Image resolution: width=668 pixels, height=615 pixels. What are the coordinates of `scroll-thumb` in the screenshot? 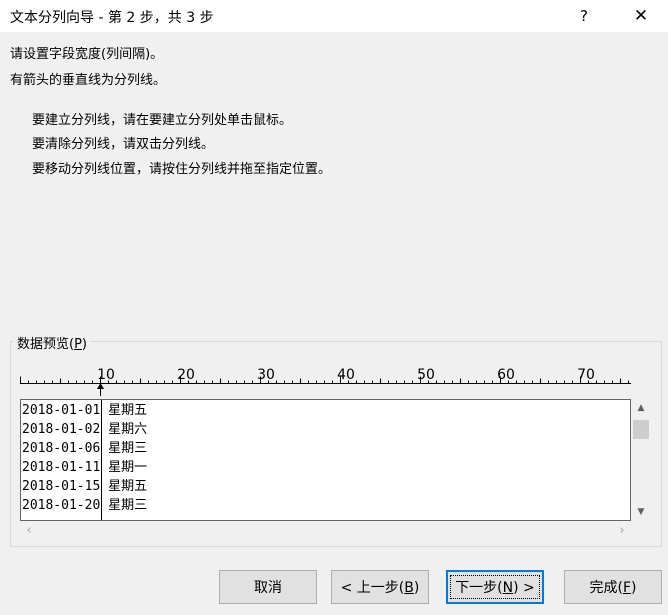 It's located at (641, 429).